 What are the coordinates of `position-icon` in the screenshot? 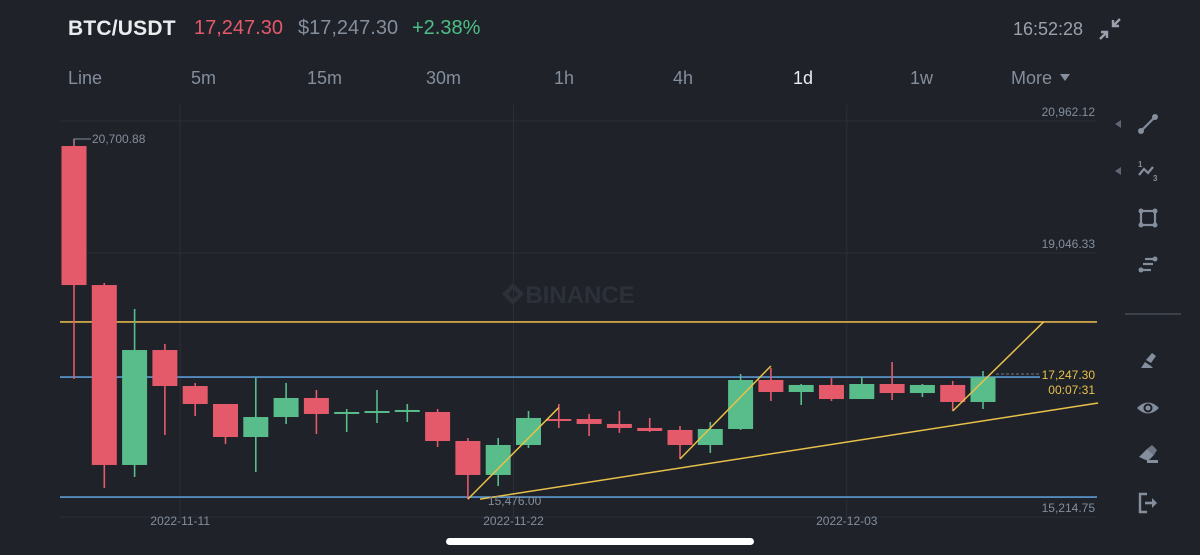 It's located at (1148, 264).